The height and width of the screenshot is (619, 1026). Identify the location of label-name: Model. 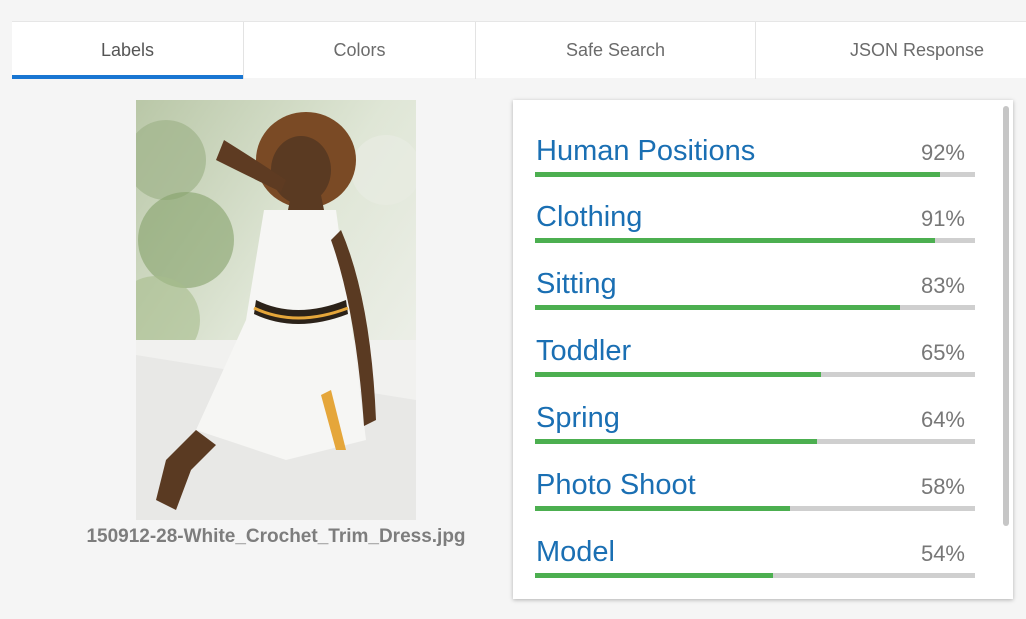
(575, 552).